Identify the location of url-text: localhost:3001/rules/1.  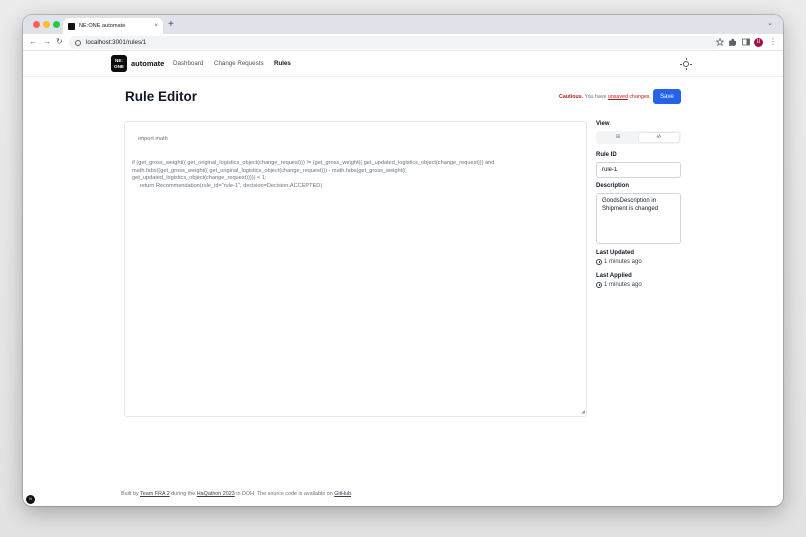
(116, 42).